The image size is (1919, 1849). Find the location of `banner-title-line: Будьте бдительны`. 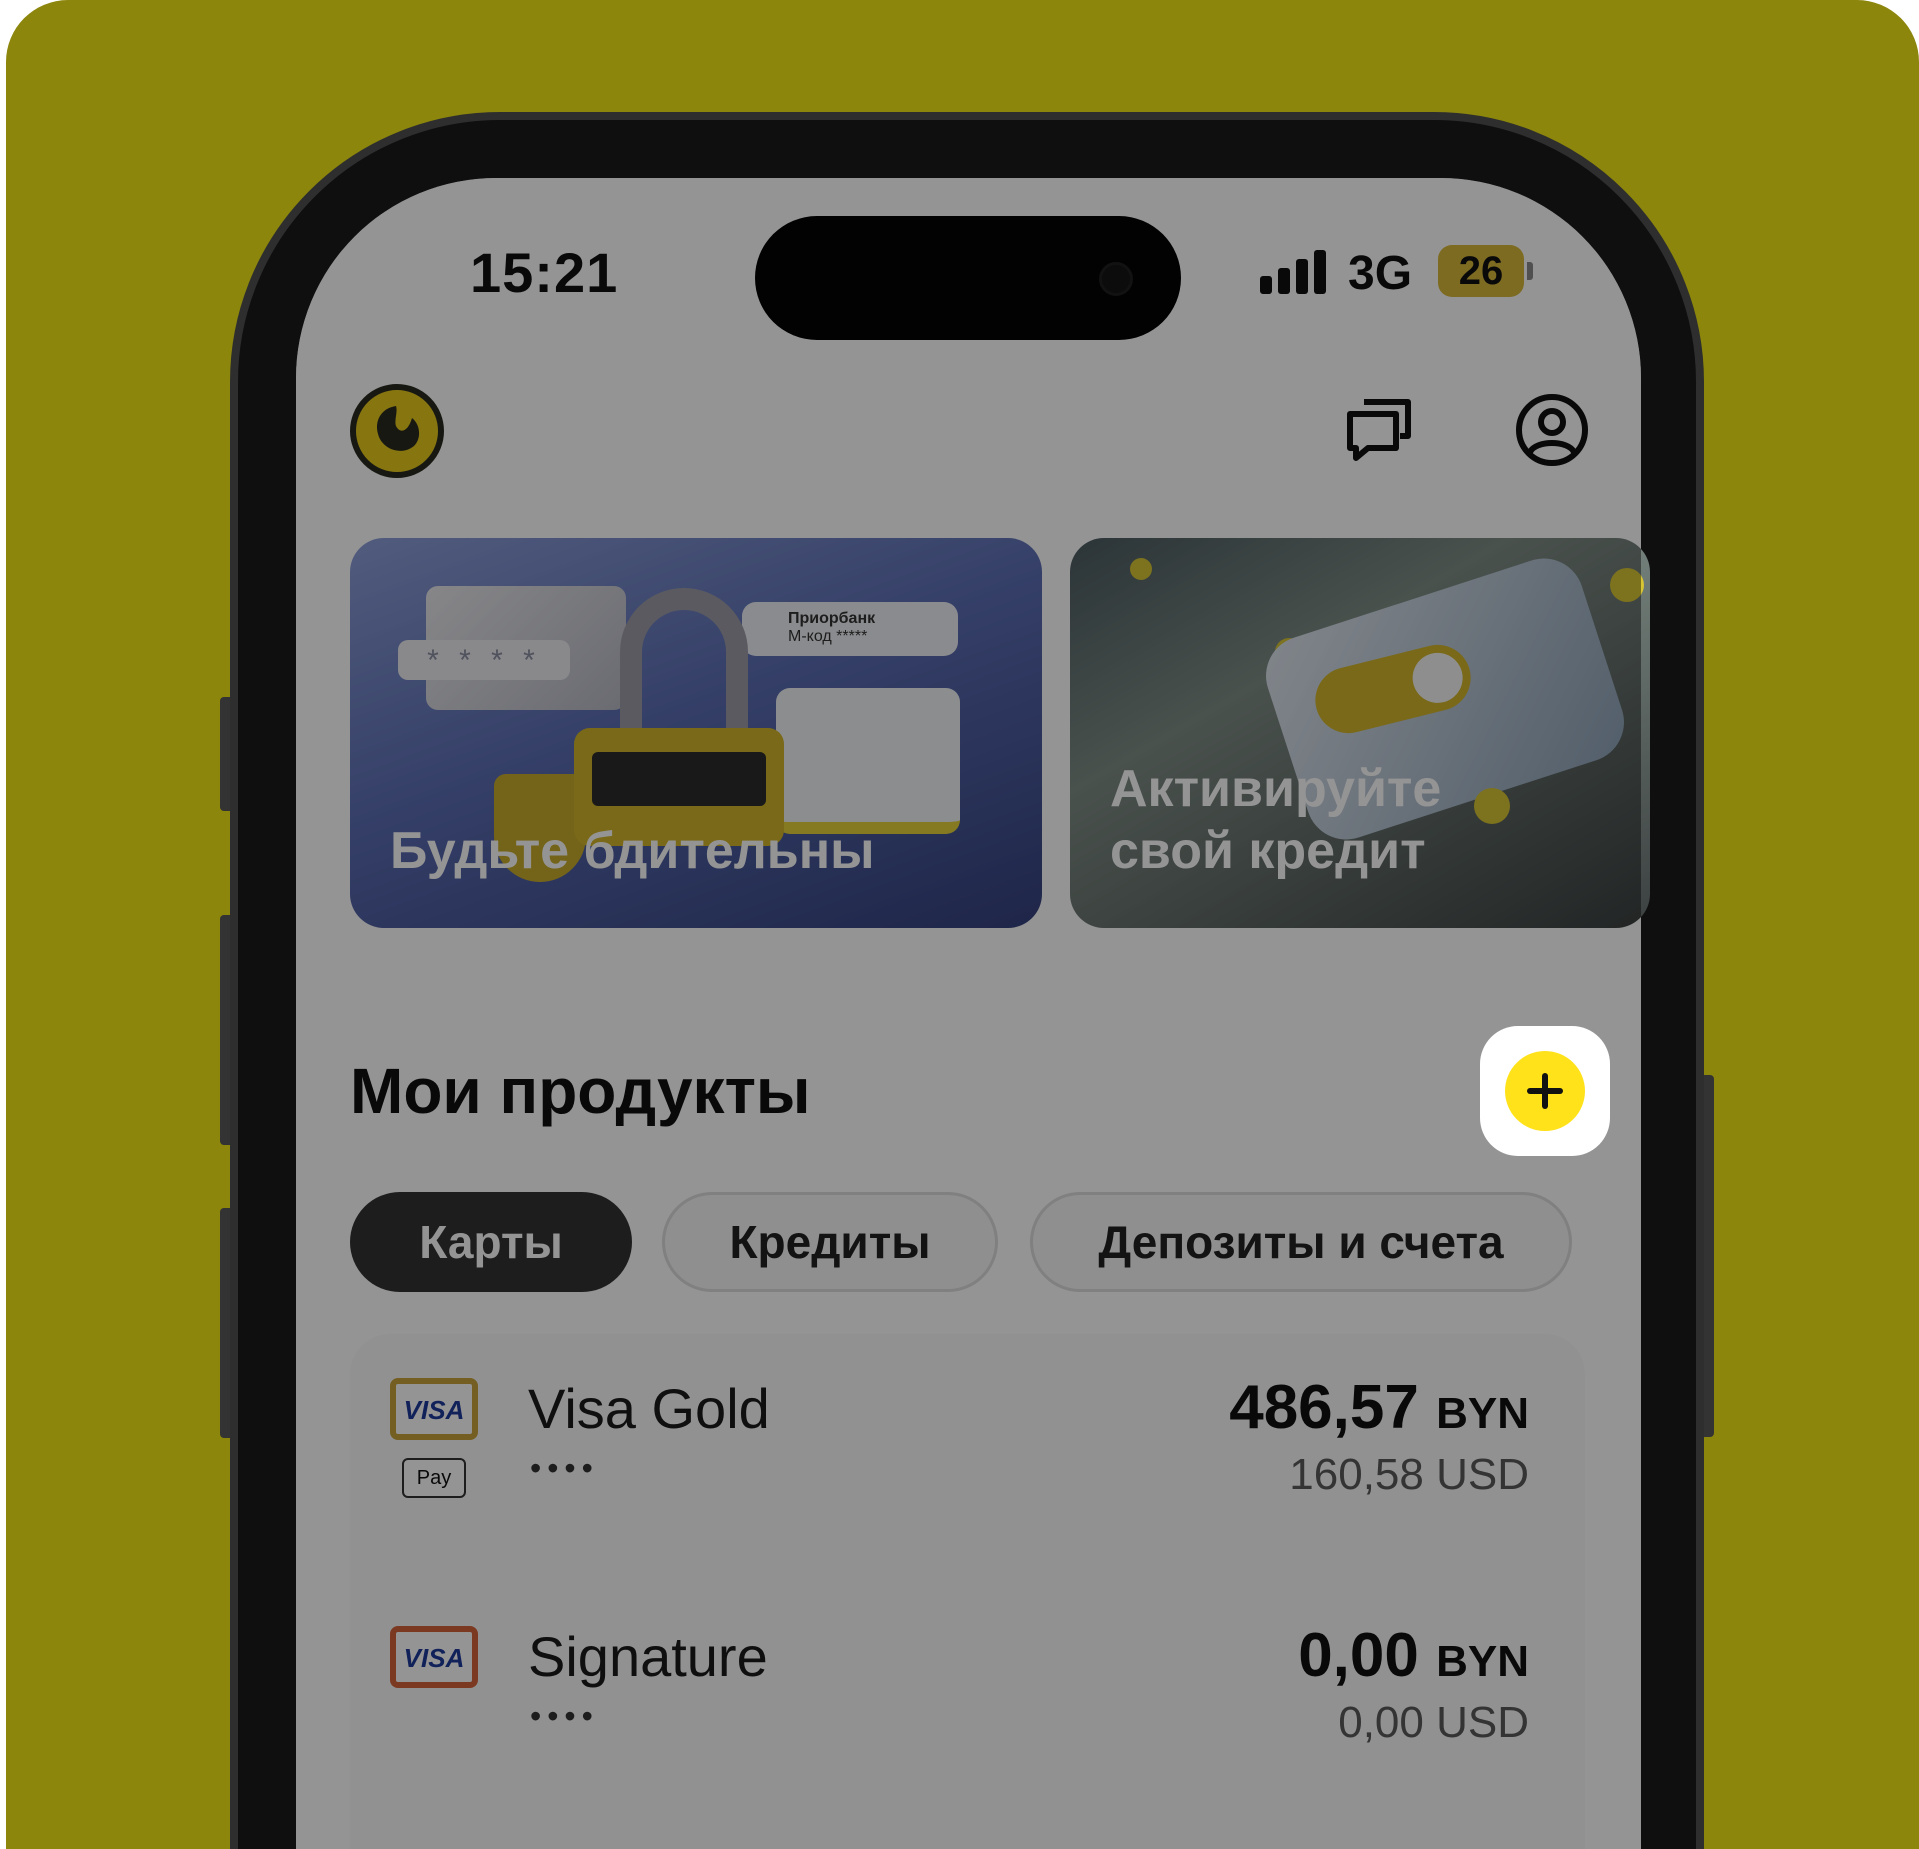

banner-title-line: Будьте бдительны is located at coordinates (632, 851).